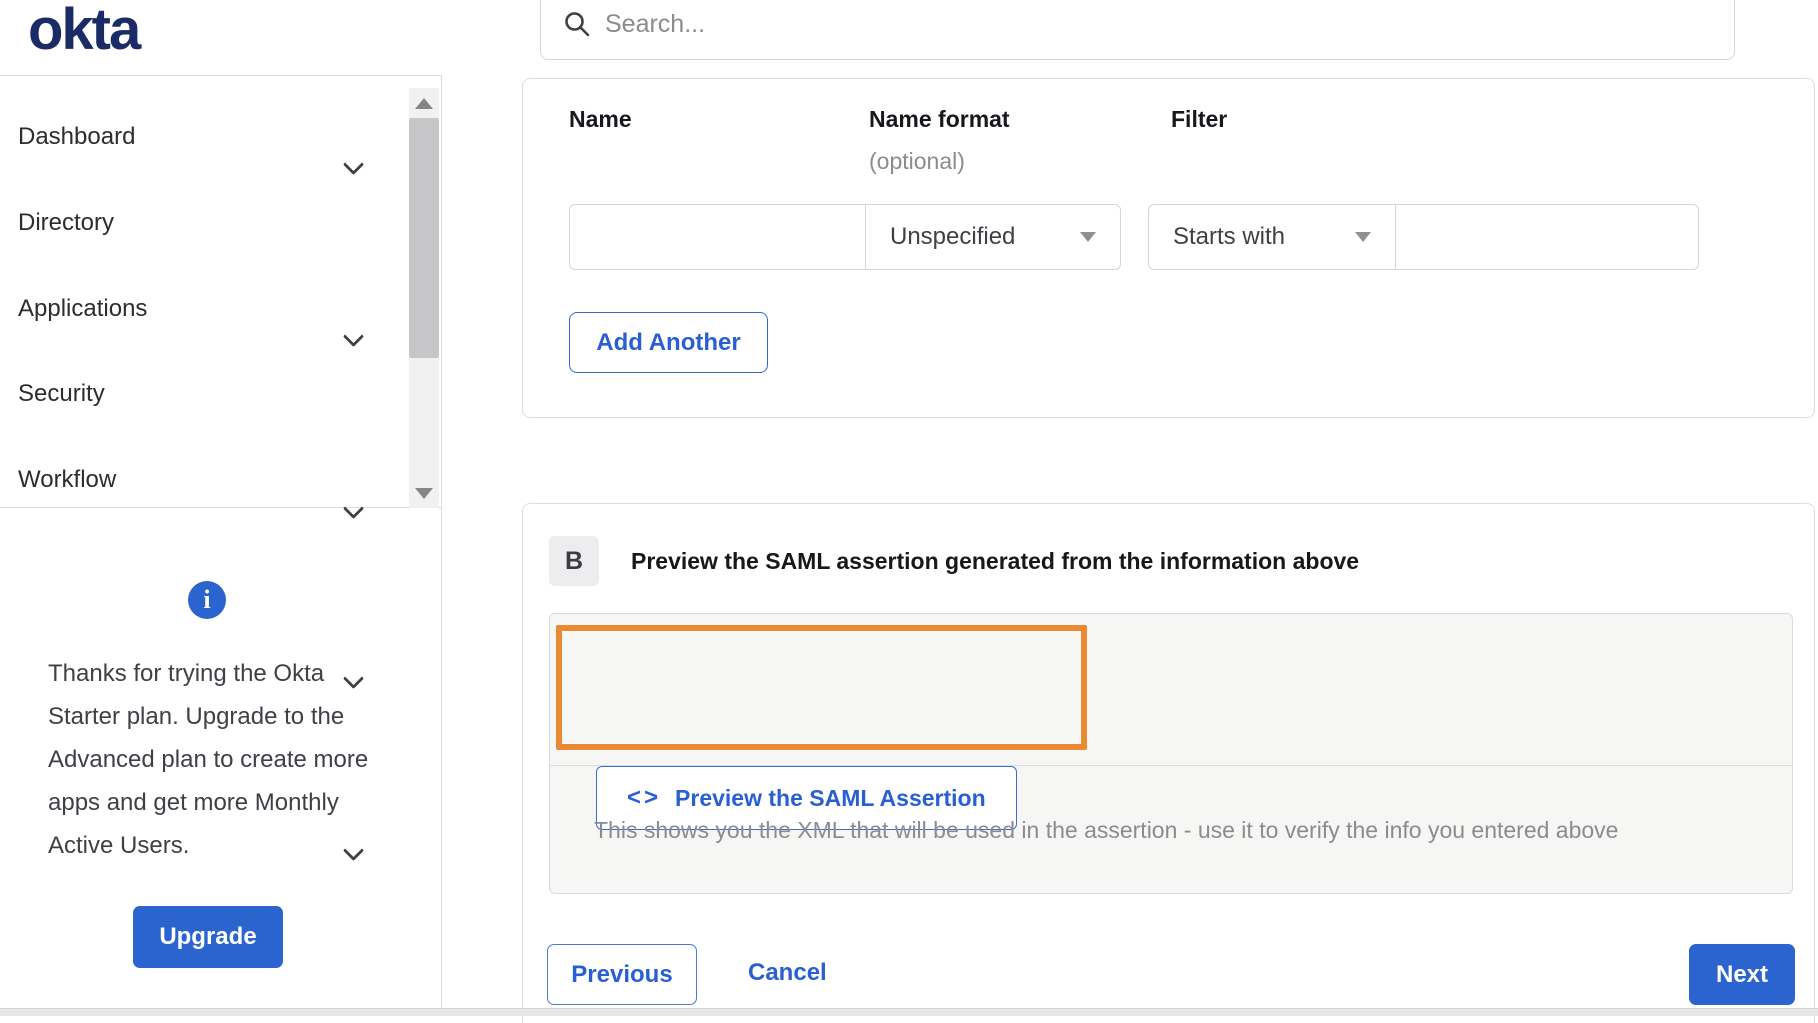  Describe the element at coordinates (1229, 236) in the screenshot. I see `filter-operator-selected-value: Starts with` at that location.